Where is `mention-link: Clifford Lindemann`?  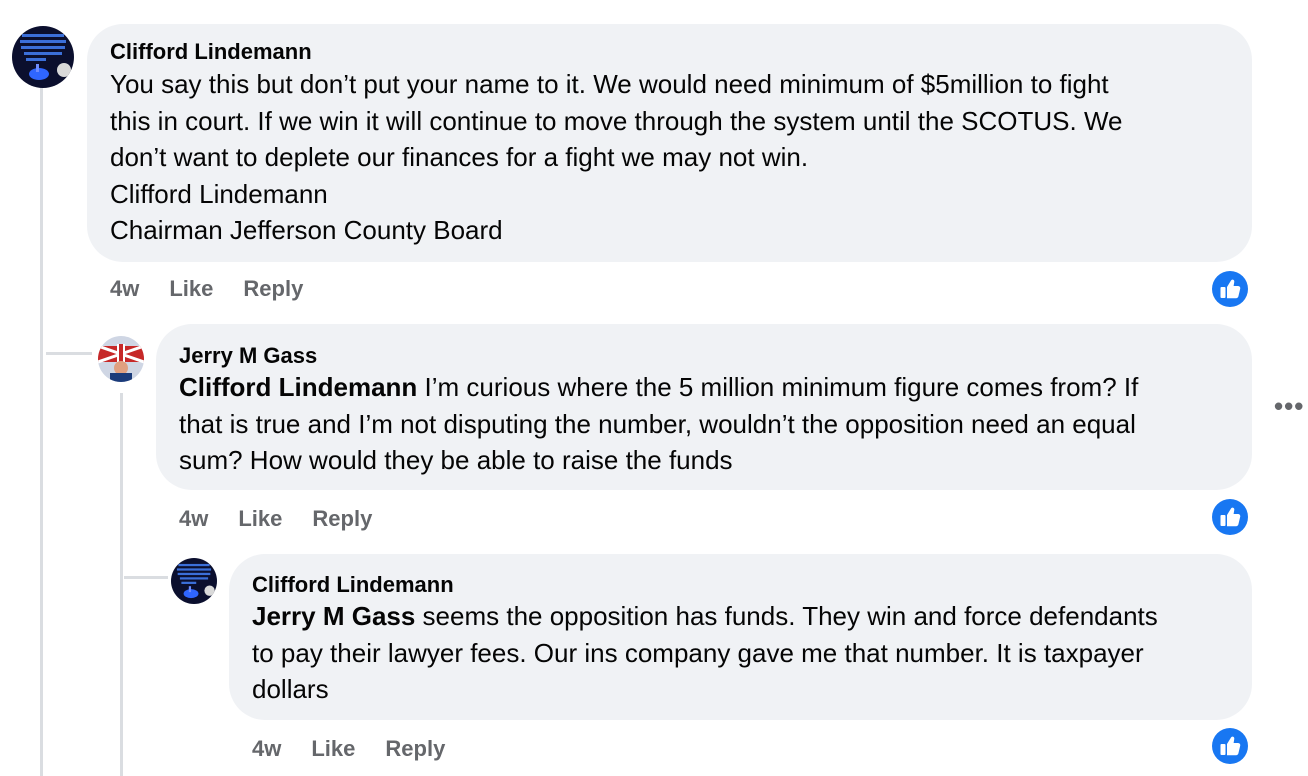
mention-link: Clifford Lindemann is located at coordinates (298, 387).